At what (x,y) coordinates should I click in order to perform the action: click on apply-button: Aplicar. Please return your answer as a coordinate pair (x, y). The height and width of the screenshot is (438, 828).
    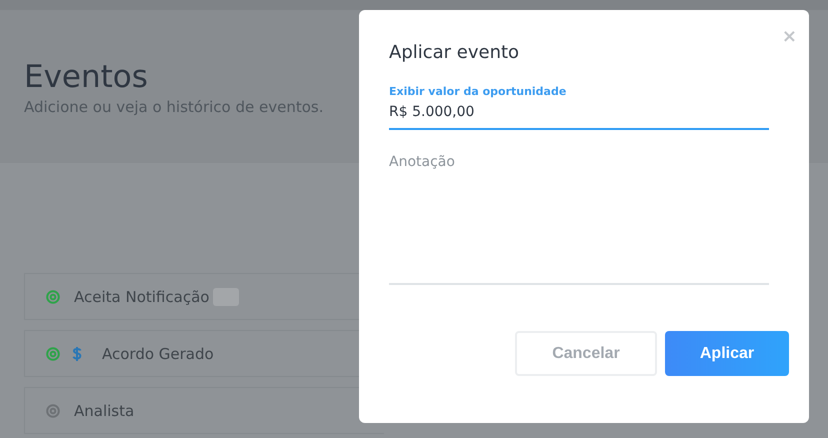
    Looking at the image, I should click on (727, 353).